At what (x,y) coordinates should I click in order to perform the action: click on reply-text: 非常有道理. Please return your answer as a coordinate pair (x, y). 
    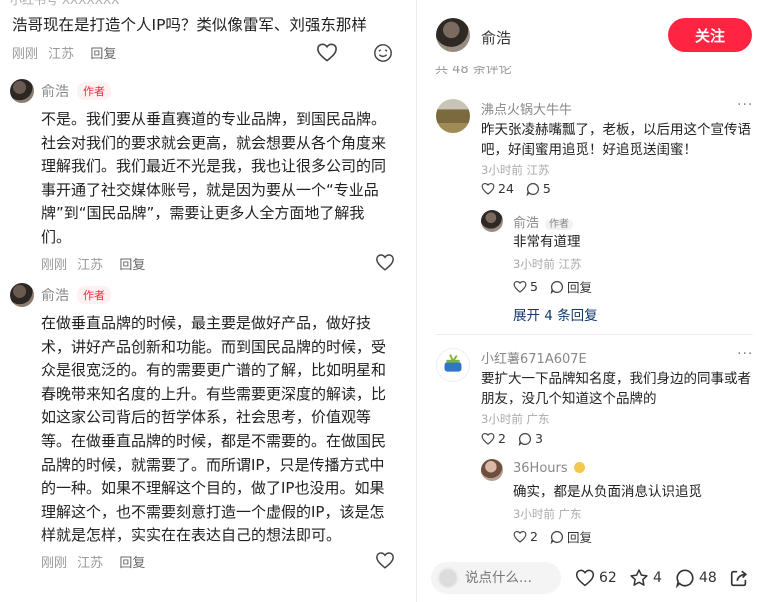
    Looking at the image, I should click on (547, 242).